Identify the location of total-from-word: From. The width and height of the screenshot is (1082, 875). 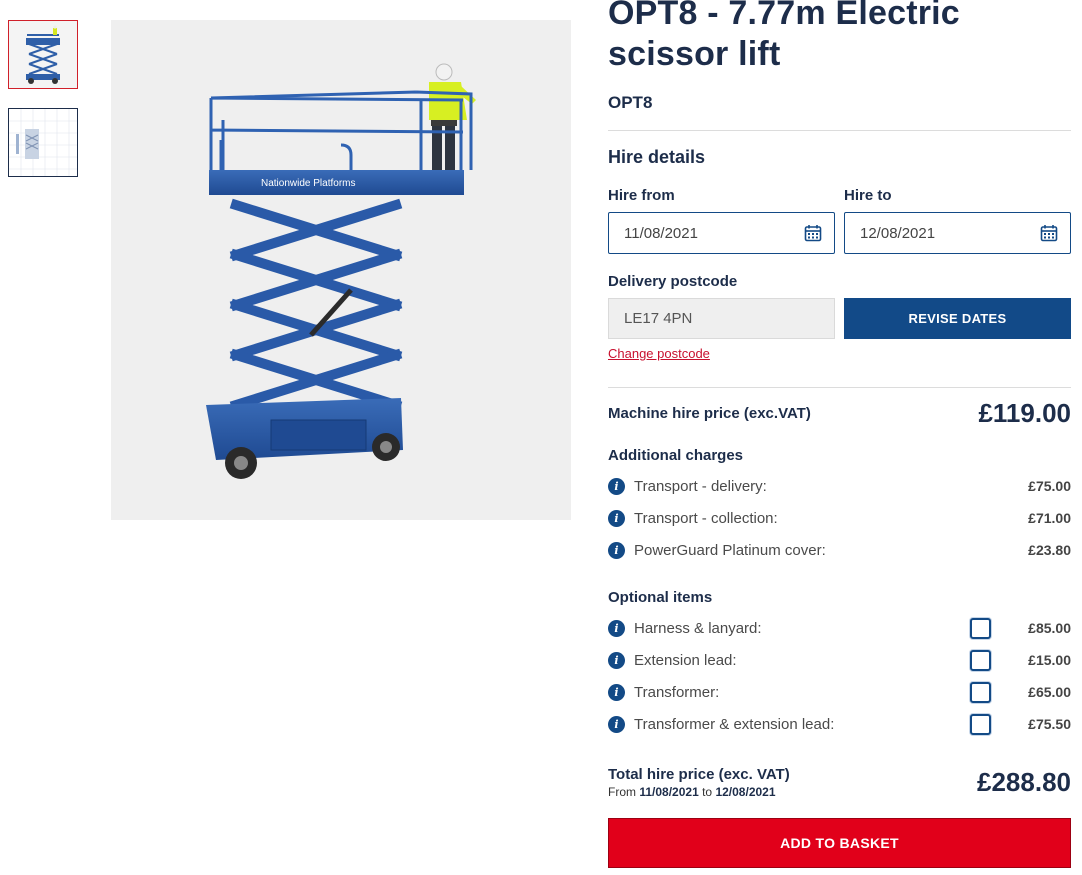
(622, 792).